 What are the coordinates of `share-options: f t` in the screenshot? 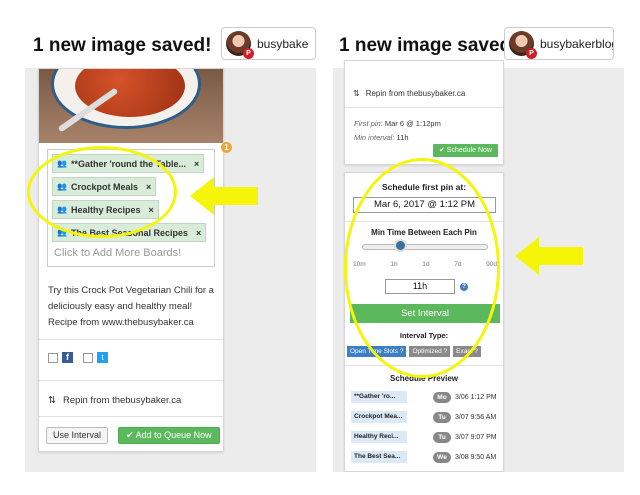 It's located at (78, 357).